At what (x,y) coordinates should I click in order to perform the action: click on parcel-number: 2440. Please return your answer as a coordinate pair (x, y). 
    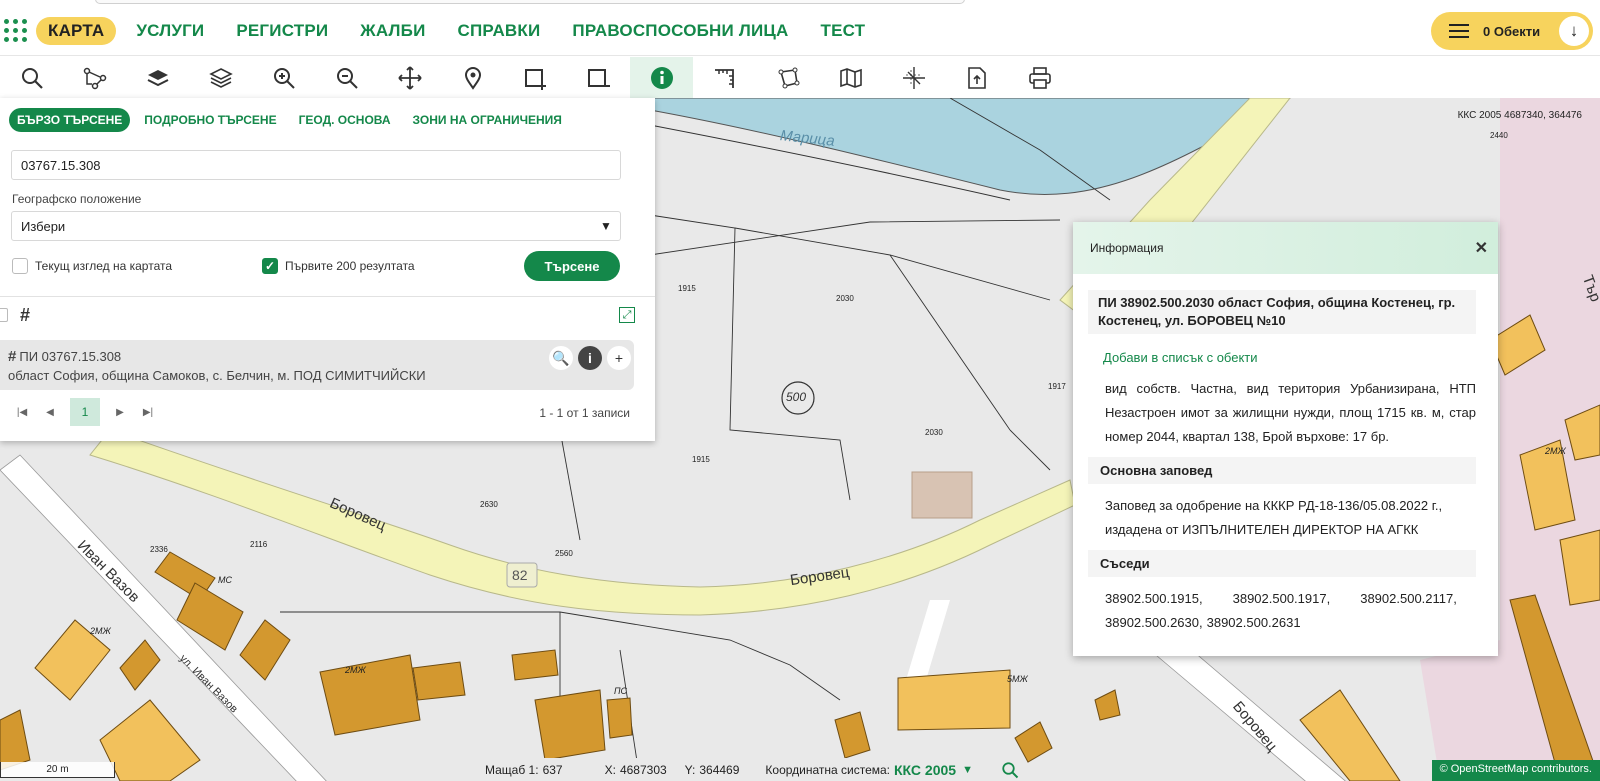
    Looking at the image, I should click on (1499, 135).